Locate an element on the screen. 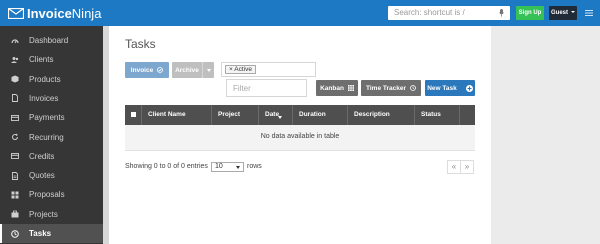  new-task-button: New Task is located at coordinates (450, 88).